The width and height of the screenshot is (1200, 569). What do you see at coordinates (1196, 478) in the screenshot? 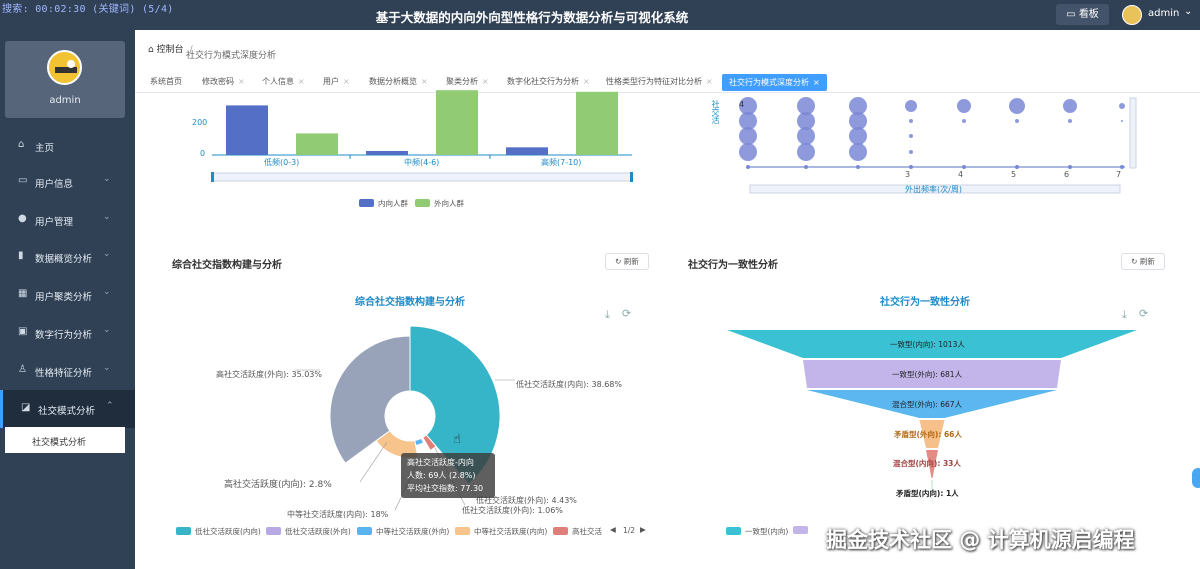
I see `scroll-handle` at bounding box center [1196, 478].